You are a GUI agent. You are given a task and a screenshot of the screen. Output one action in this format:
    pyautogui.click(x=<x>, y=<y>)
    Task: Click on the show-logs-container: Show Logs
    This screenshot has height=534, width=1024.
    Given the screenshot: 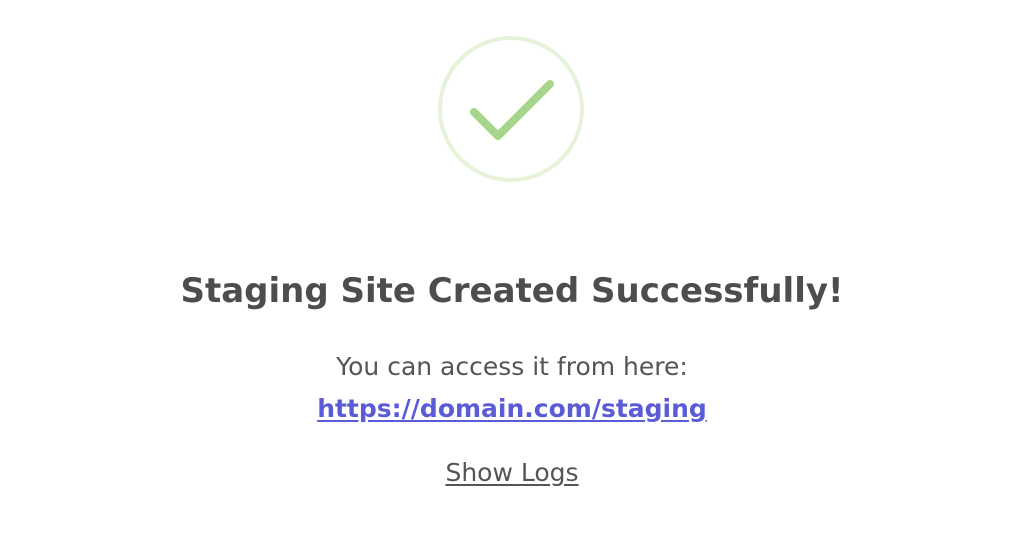 What is the action you would take?
    pyautogui.click(x=512, y=473)
    